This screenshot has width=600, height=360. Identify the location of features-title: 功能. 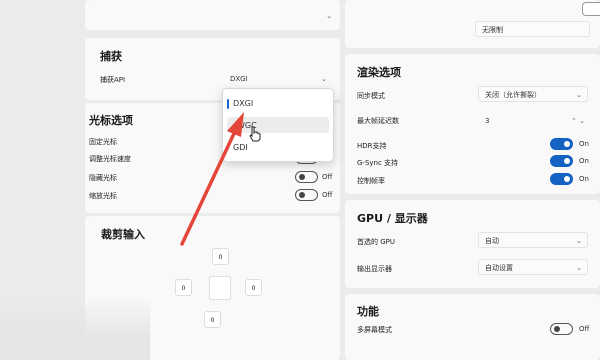
(368, 311).